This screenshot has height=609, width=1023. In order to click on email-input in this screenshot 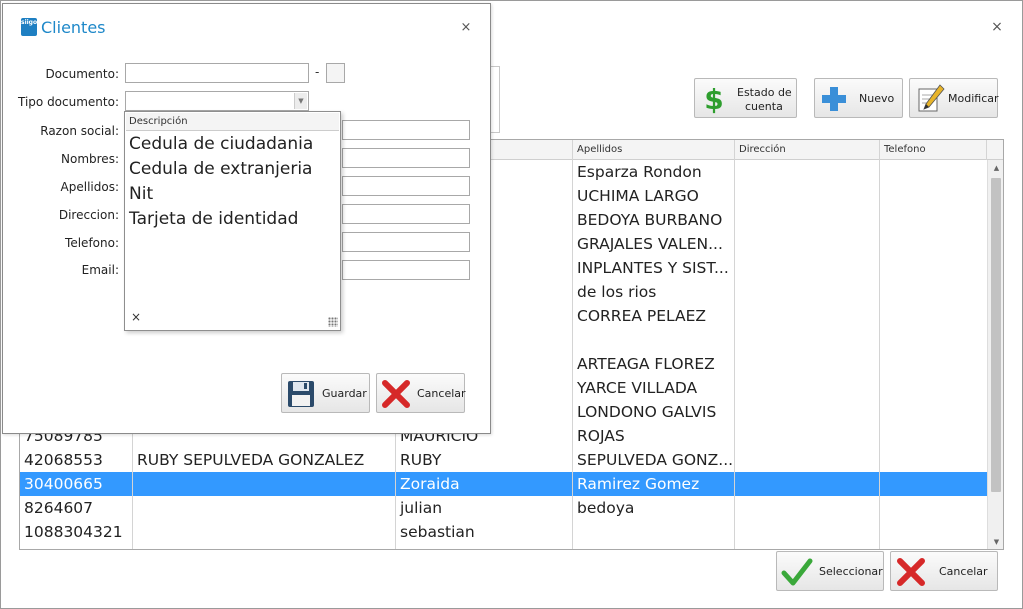, I will do `click(406, 270)`.